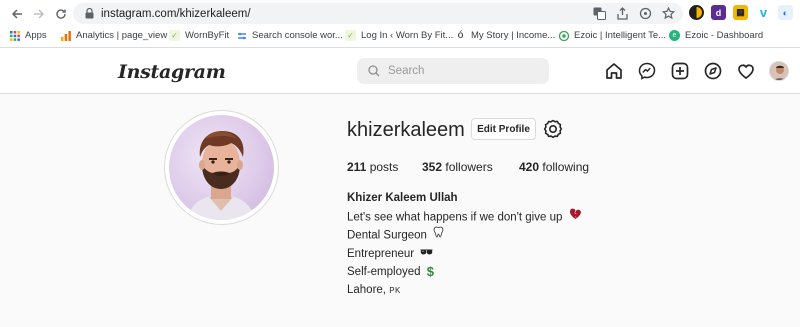  What do you see at coordinates (387, 235) in the screenshot?
I see `bio-line-text: Dental Surgeon` at bounding box center [387, 235].